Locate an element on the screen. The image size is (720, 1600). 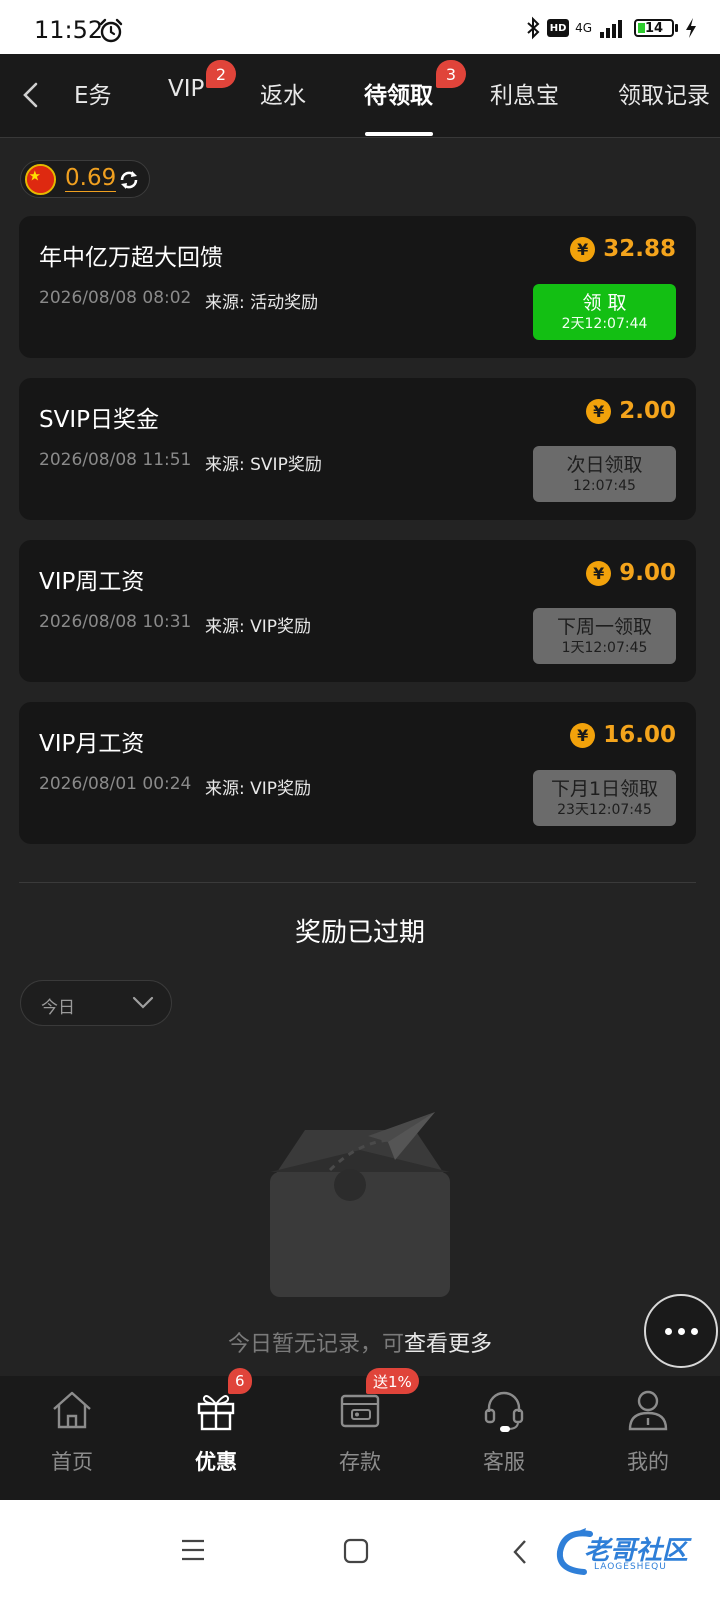
bottom-nav-label: 我的 is located at coordinates (648, 1462).